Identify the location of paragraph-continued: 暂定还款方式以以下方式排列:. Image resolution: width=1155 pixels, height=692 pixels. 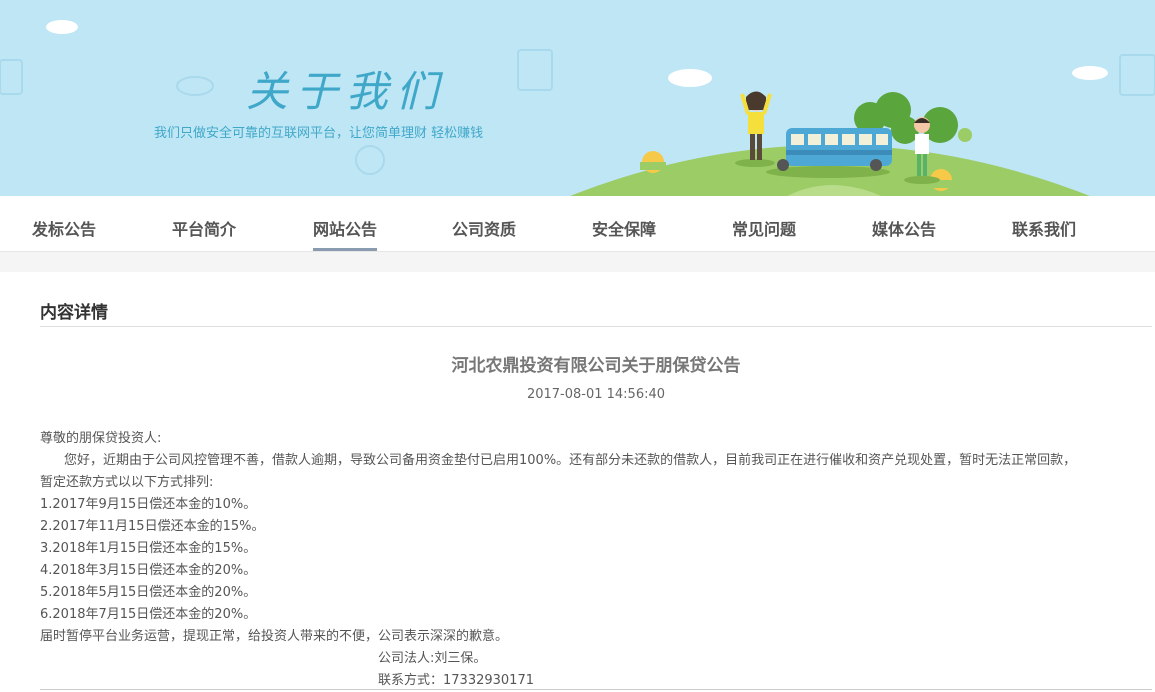
(127, 482).